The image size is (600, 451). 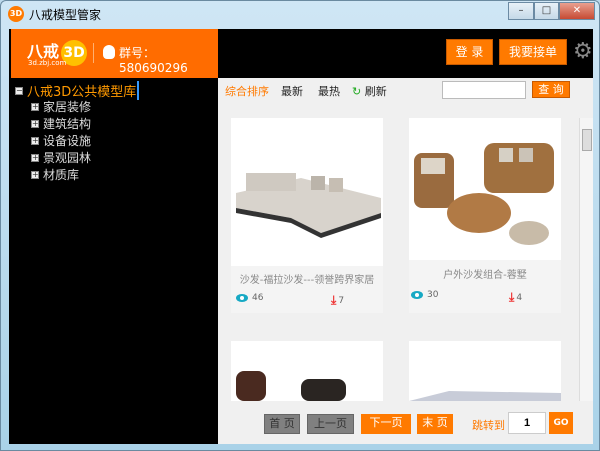 I want to click on minimize-button: –, so click(x=521, y=11).